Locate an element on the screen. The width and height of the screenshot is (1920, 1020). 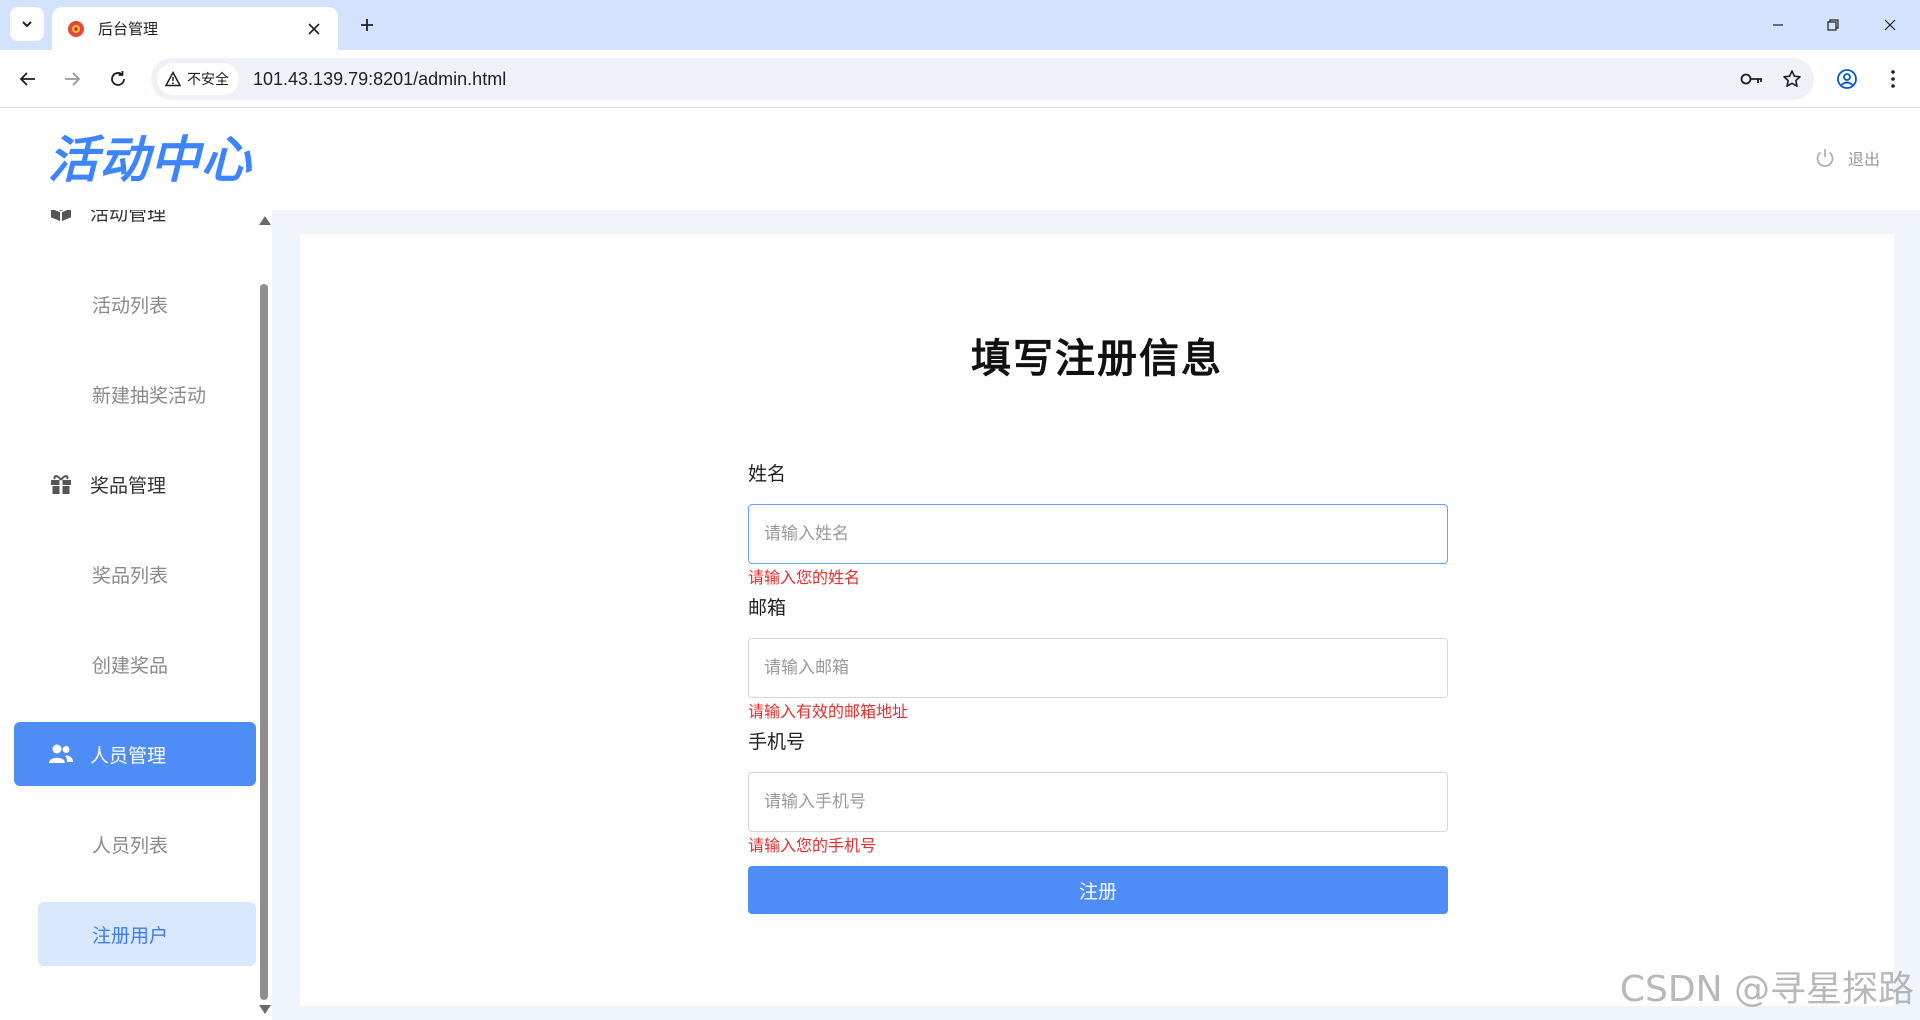
phone-field-group: 手机号 请输入您的手机号 is located at coordinates (1098, 793).